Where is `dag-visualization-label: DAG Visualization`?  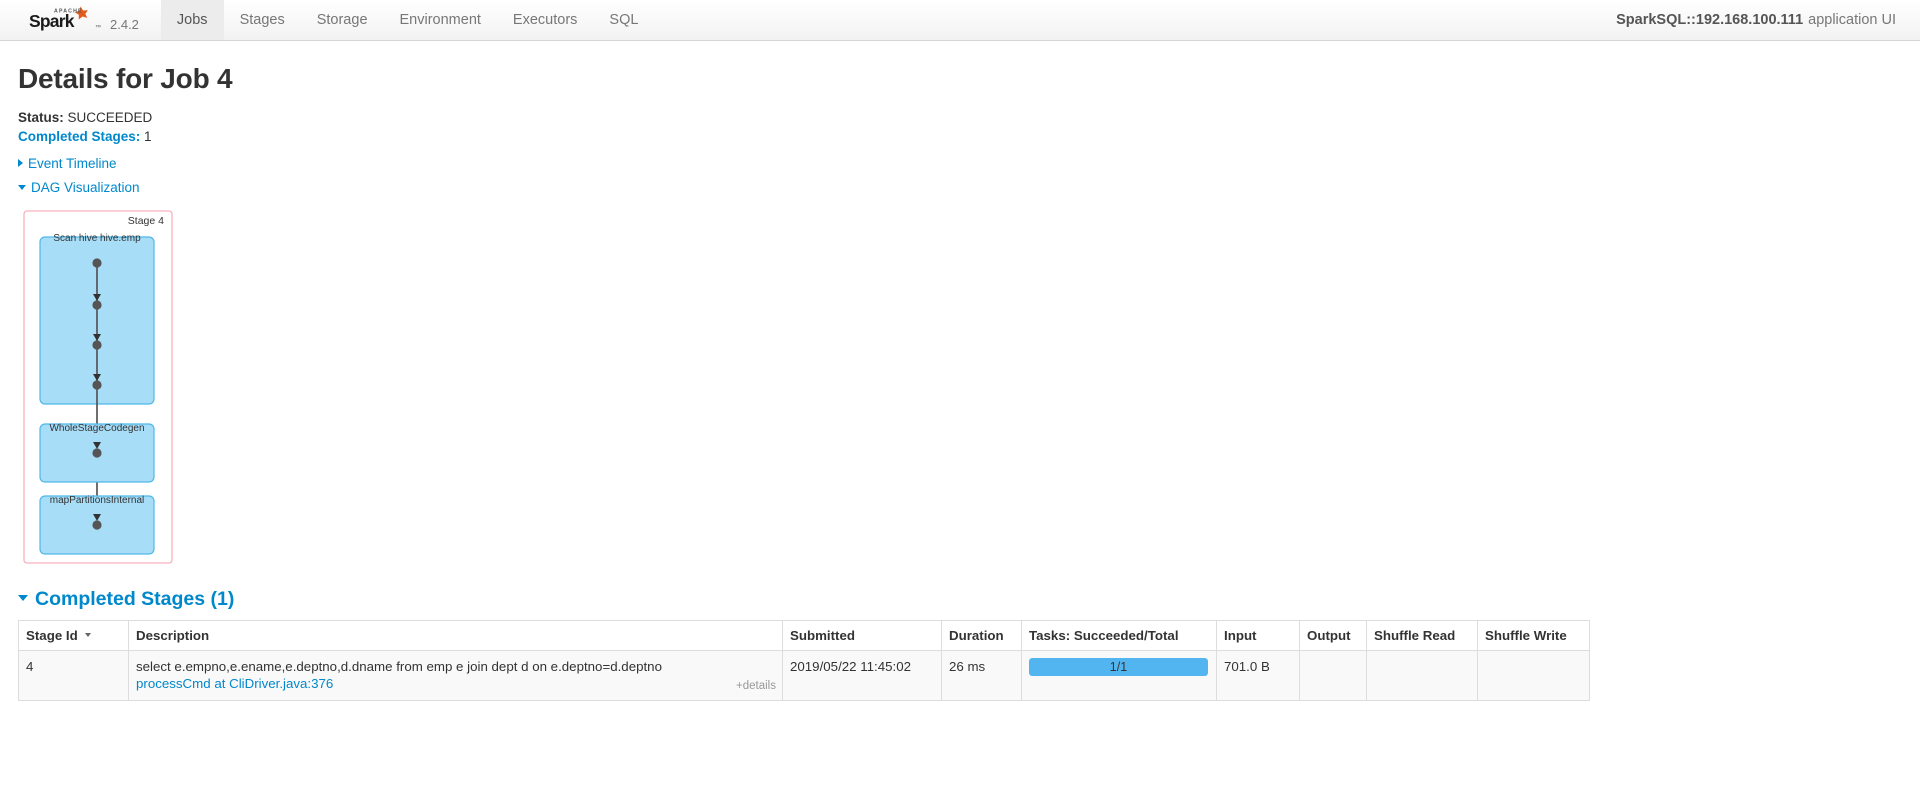 dag-visualization-label: DAG Visualization is located at coordinates (85, 187).